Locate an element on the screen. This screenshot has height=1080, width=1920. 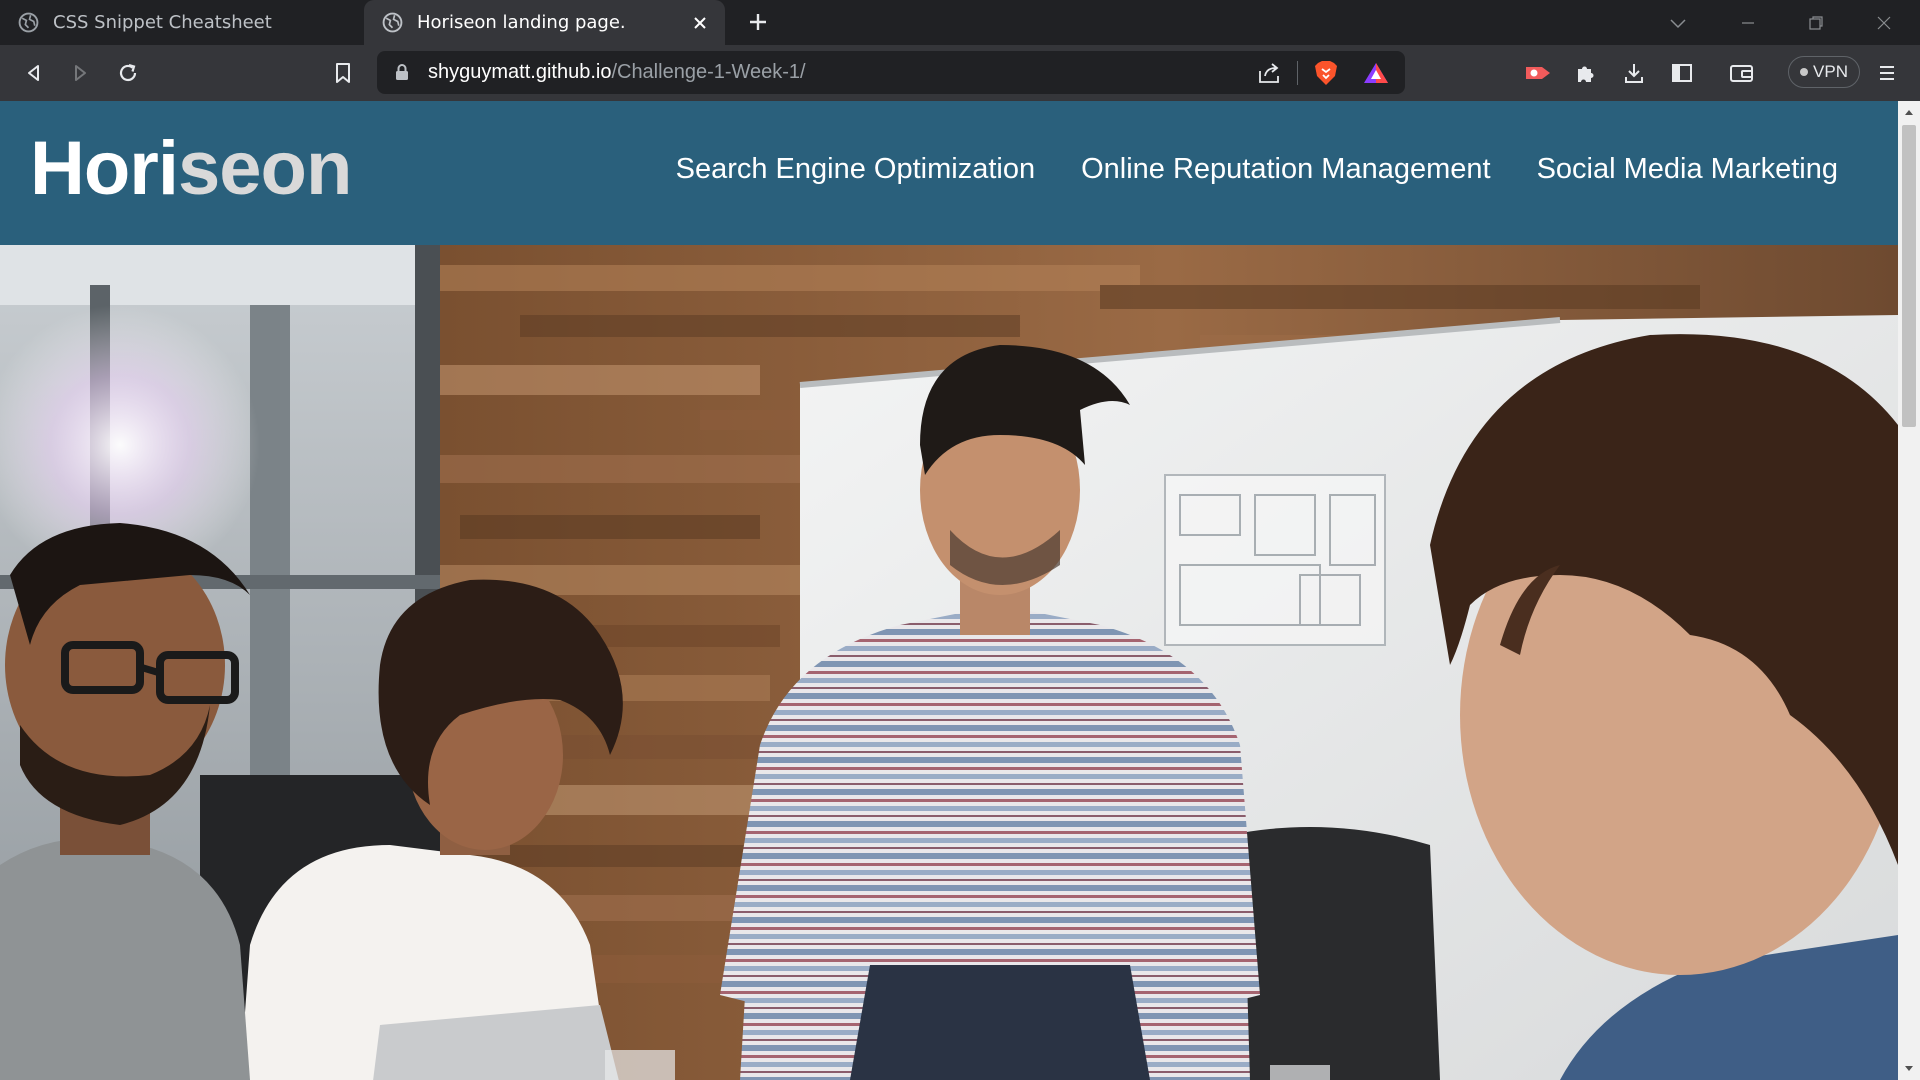
back-arrow-icon is located at coordinates (33, 73).